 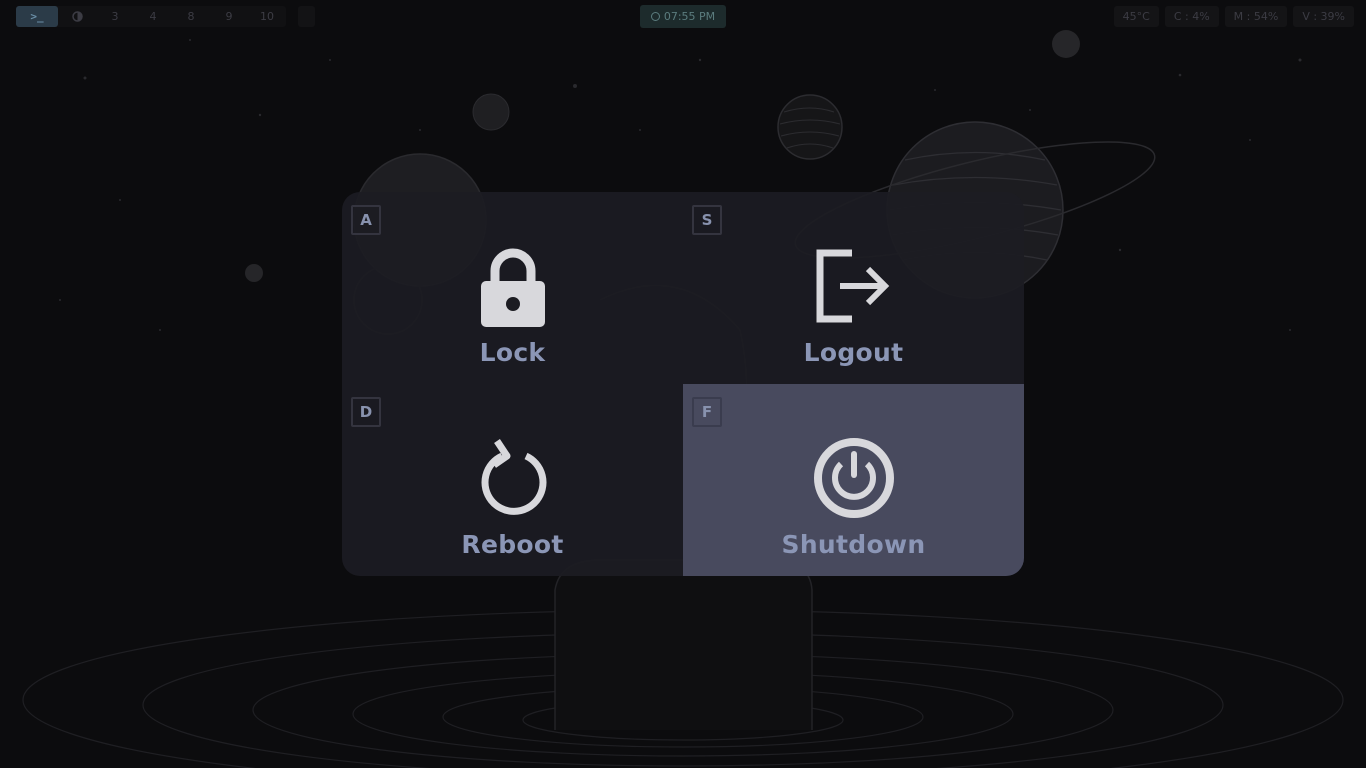 What do you see at coordinates (306, 16) in the screenshot?
I see `workspace-overflow` at bounding box center [306, 16].